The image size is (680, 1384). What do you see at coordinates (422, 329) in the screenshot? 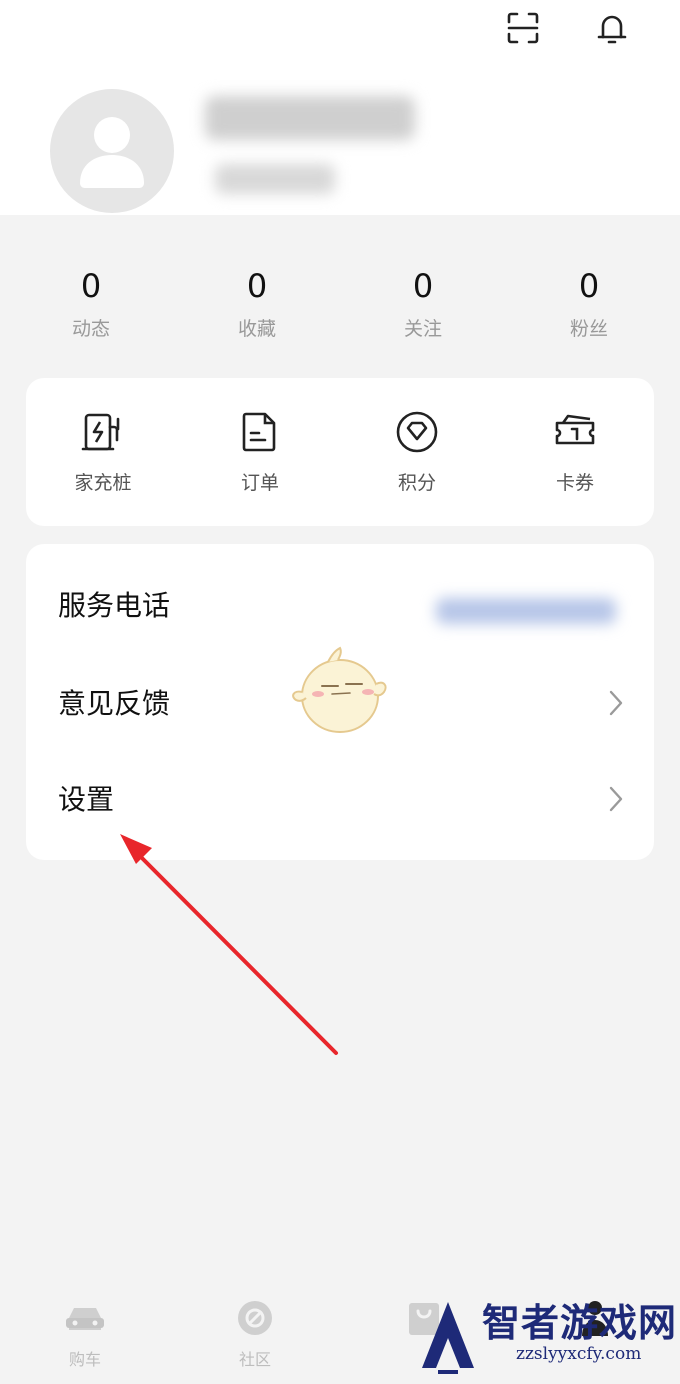
I see `stat-label: 关注` at bounding box center [422, 329].